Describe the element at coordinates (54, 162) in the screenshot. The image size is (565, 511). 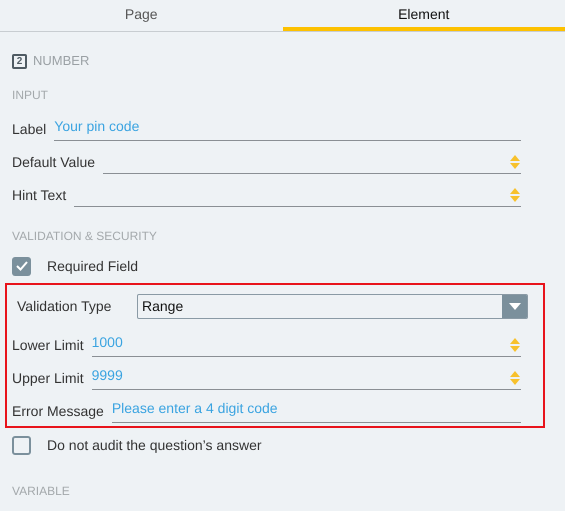
I see `field-label: Default Value` at that location.